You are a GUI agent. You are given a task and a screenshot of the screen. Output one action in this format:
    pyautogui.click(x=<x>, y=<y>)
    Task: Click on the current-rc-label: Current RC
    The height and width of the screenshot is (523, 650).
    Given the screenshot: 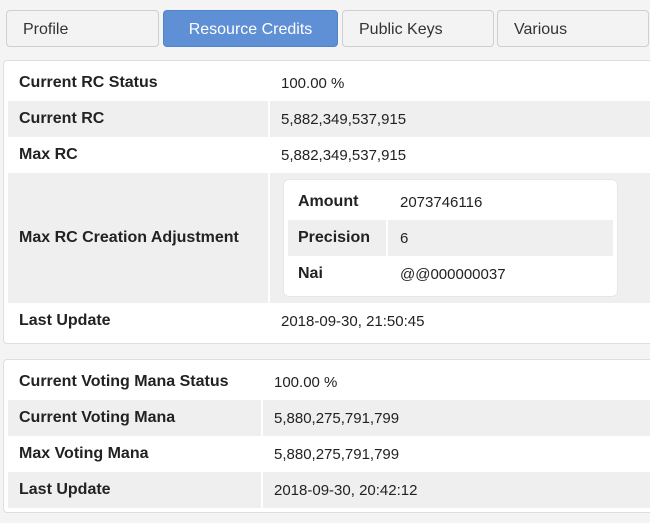 What is the action you would take?
    pyautogui.click(x=62, y=118)
    